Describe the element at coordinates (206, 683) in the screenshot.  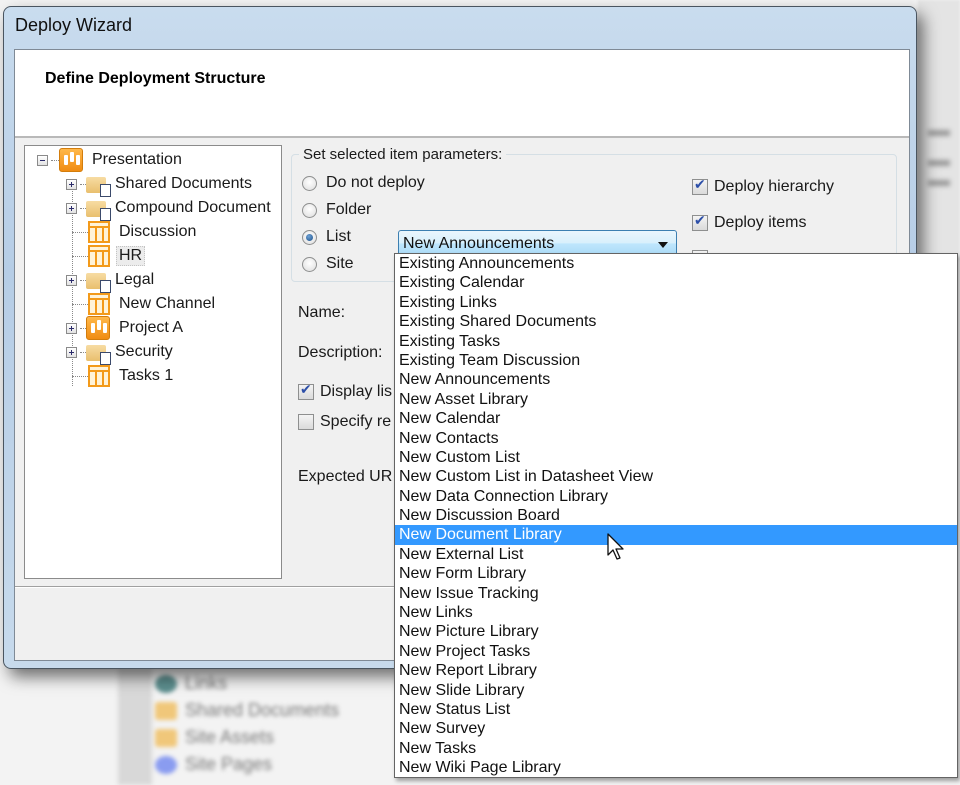
I see `background-item-label: Links` at that location.